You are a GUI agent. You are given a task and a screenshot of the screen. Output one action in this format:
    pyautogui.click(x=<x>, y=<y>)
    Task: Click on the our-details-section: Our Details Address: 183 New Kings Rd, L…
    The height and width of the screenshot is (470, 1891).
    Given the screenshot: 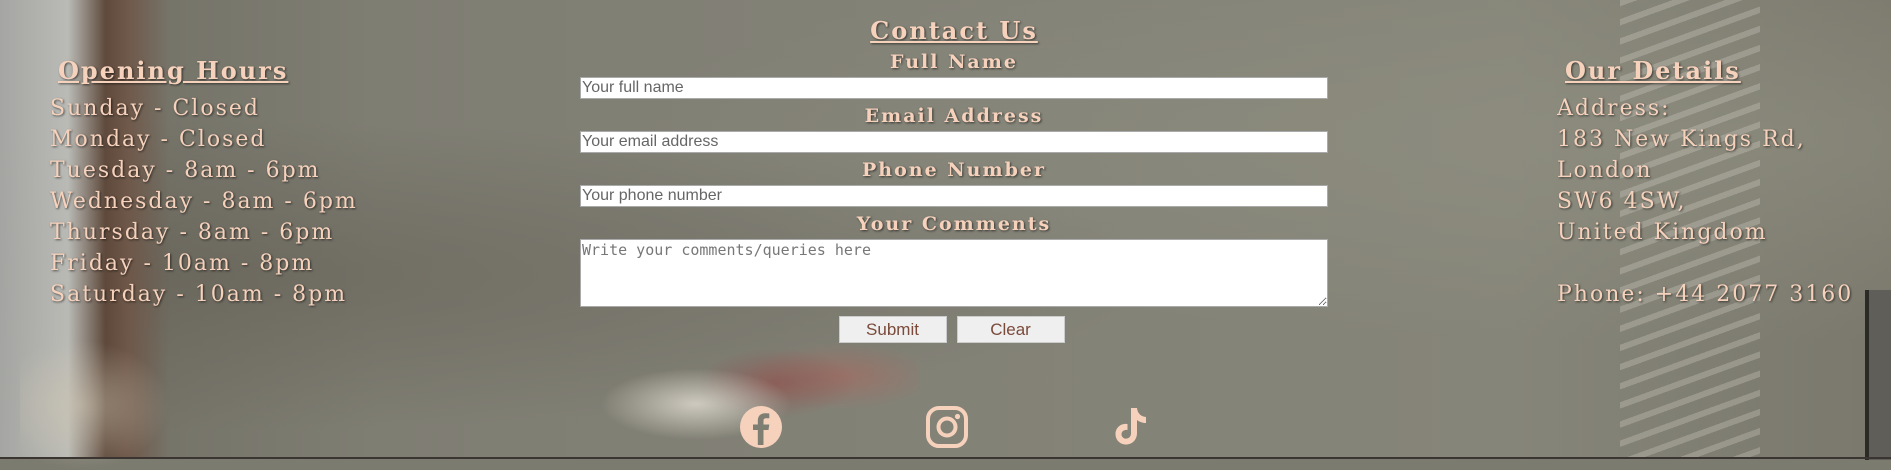 What is the action you would take?
    pyautogui.click(x=1705, y=183)
    